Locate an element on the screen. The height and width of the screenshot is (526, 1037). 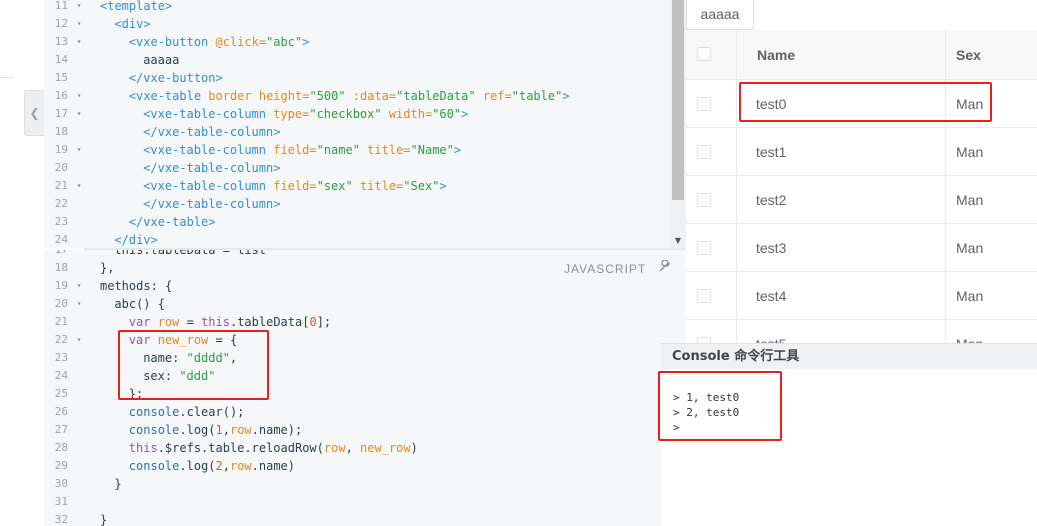
table-row: test4 Man is located at coordinates (861, 296).